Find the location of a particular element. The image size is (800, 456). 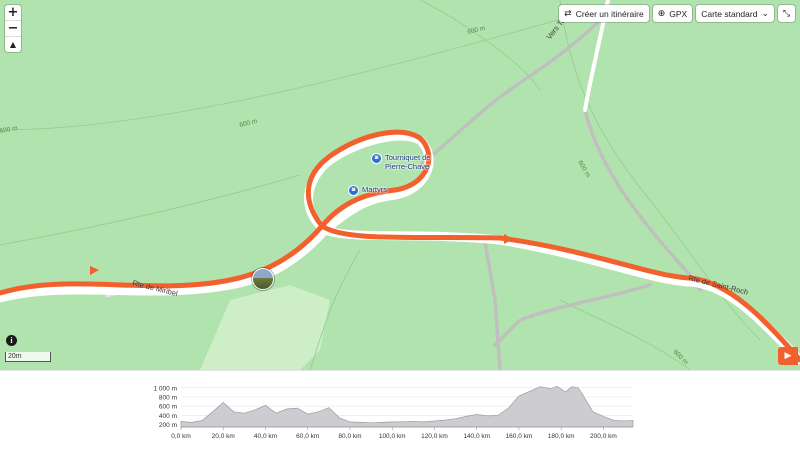

zoom-out-button: − is located at coordinates (13, 29).